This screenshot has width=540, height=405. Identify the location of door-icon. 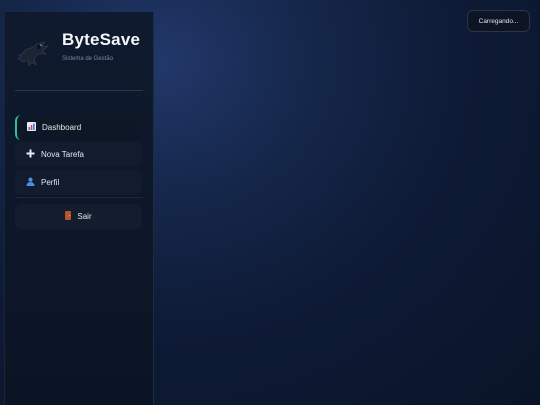
(68, 216).